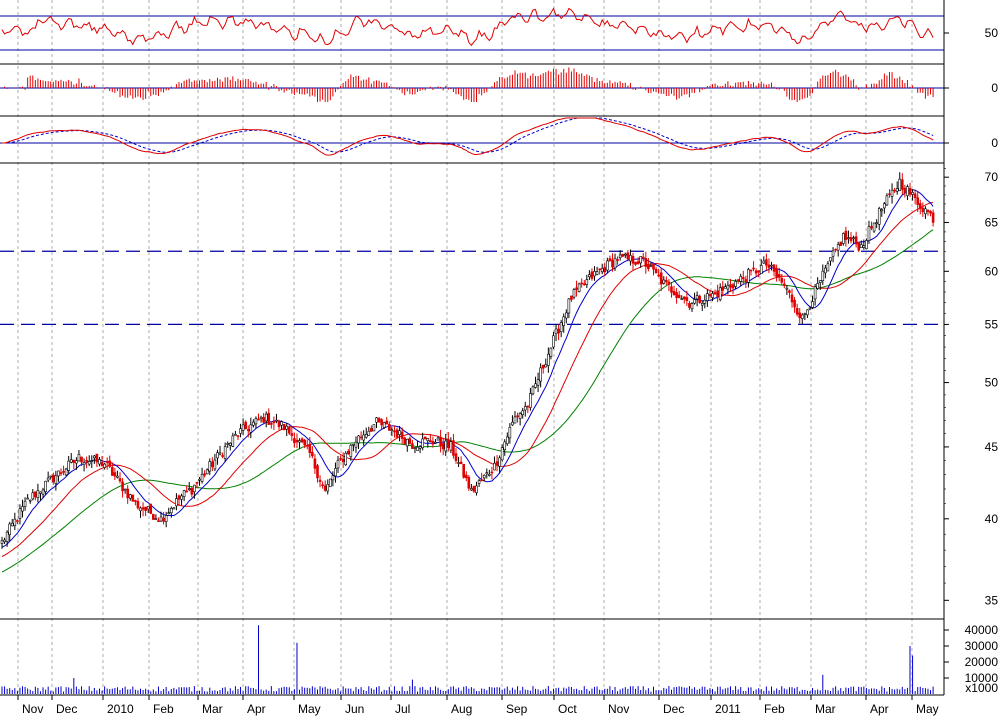 The image size is (1004, 717). What do you see at coordinates (992, 600) in the screenshot?
I see `price-tick-label: 35` at bounding box center [992, 600].